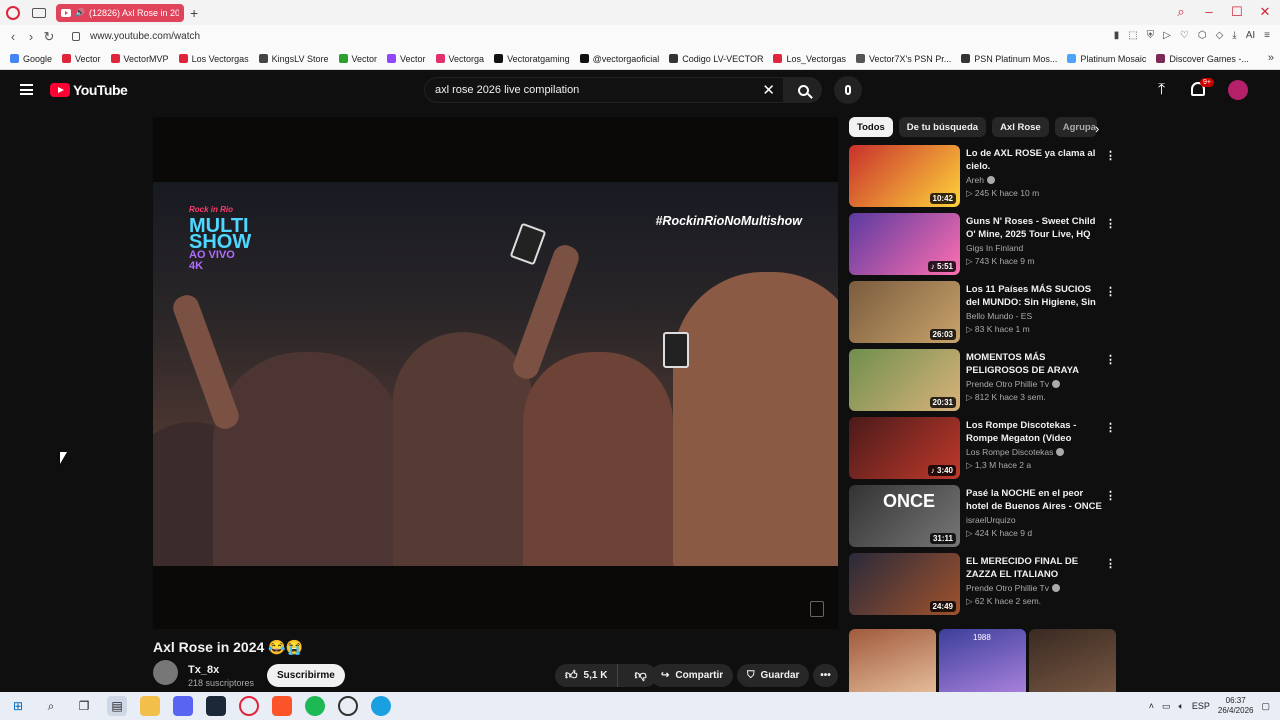 The image size is (1280, 720). I want to click on snapshot-icon: ⬚, so click(1132, 35).